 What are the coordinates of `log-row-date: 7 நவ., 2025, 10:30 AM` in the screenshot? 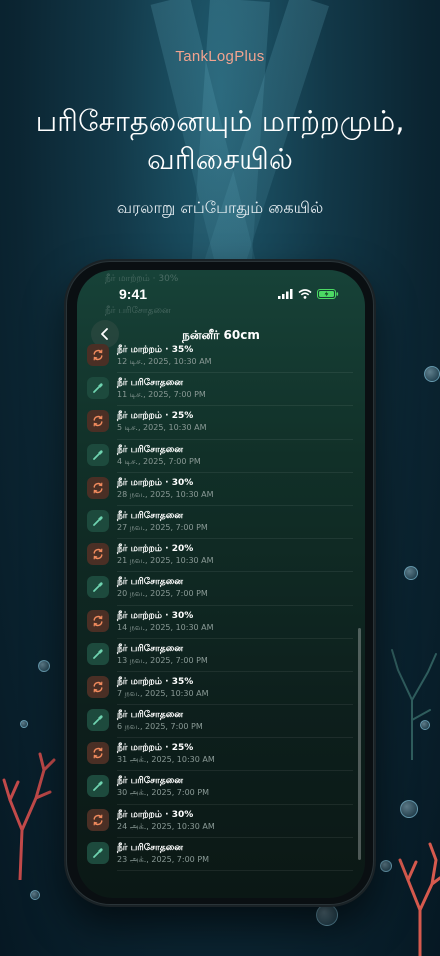 It's located at (163, 693).